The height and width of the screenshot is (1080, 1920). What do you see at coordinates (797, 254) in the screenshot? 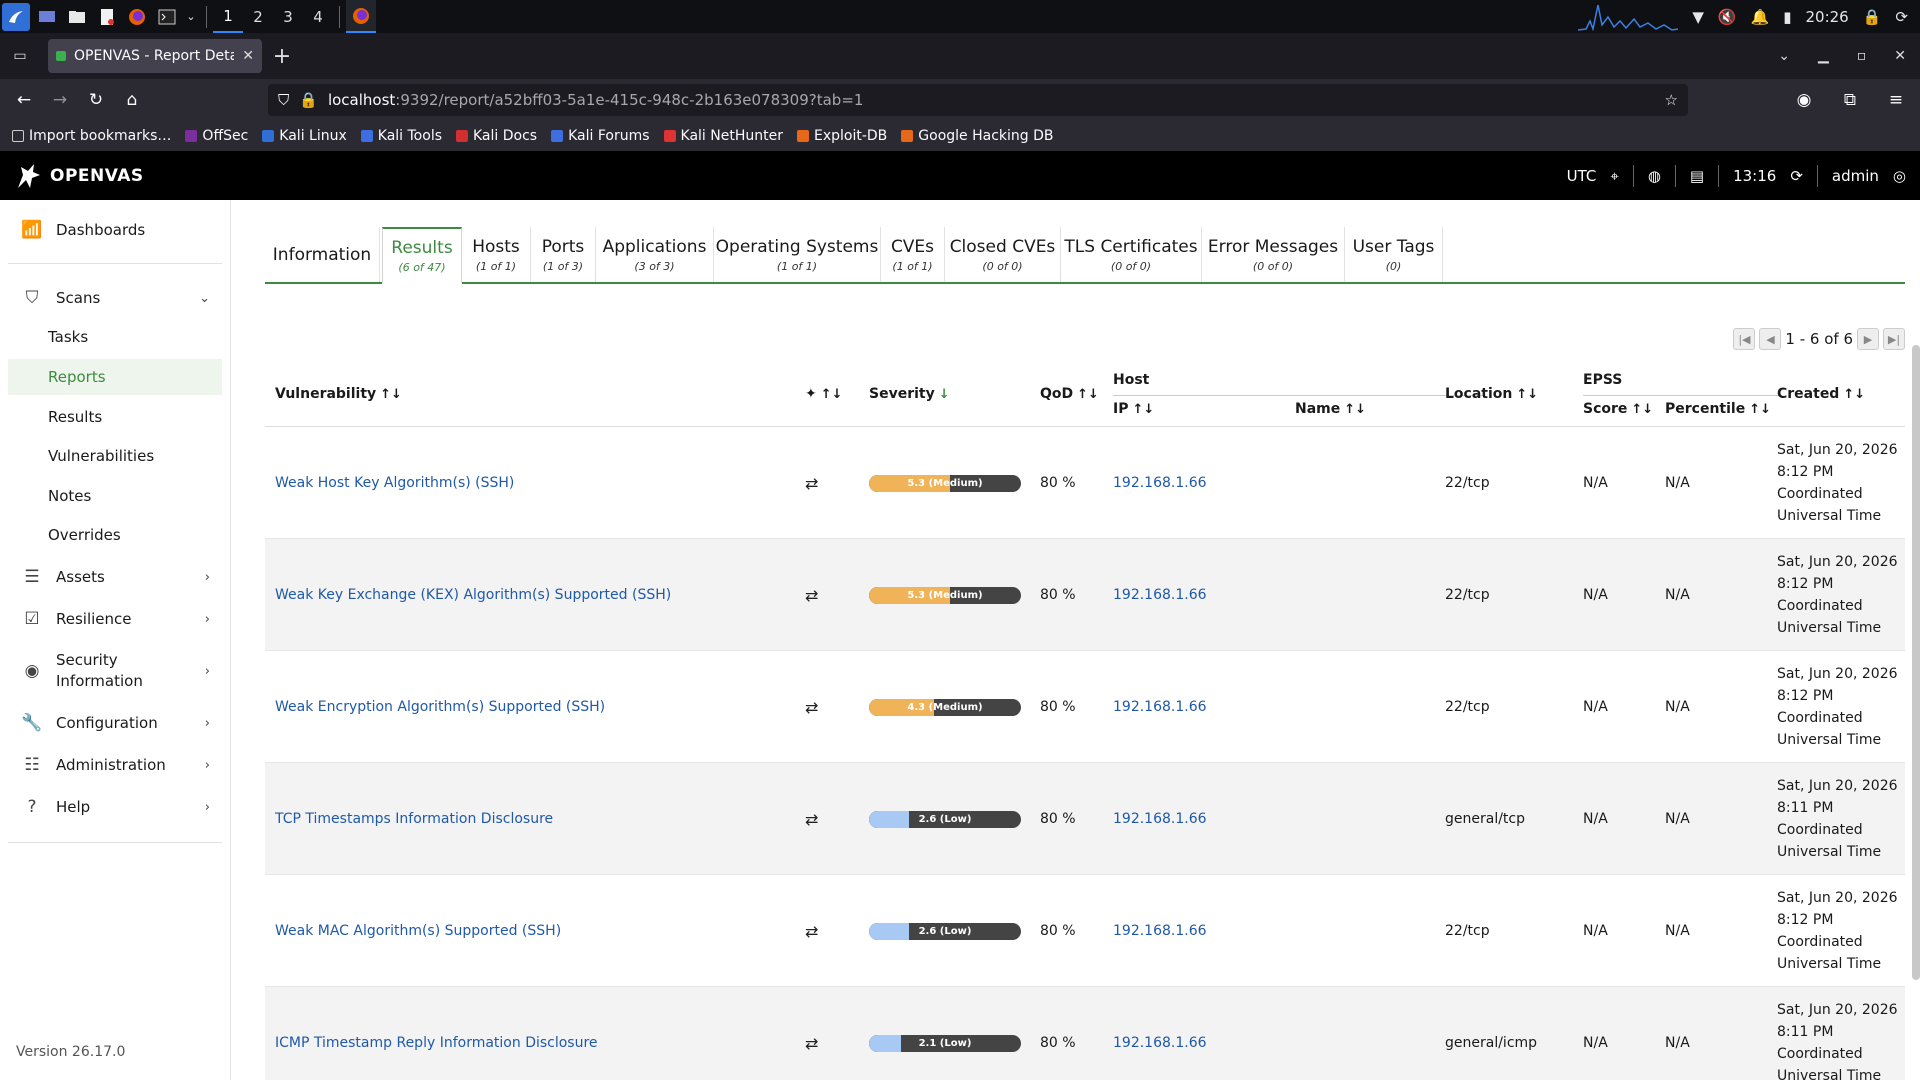
I see `tab-operating-systems: Operating Systems (1 of 1)` at bounding box center [797, 254].